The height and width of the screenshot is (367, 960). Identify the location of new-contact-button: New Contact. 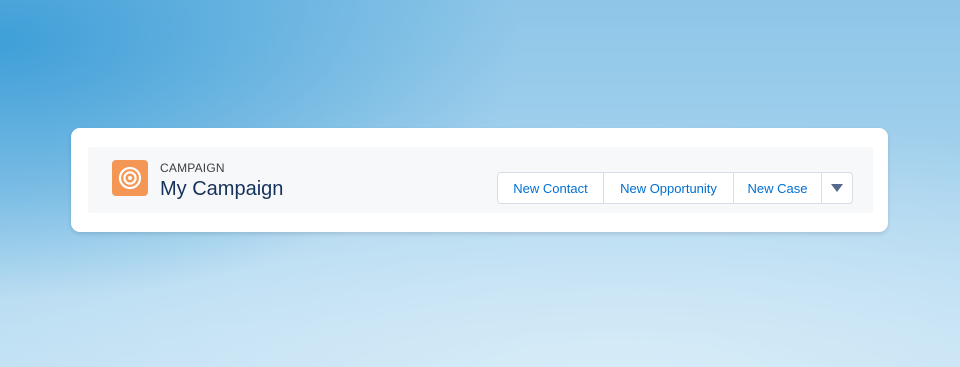
(551, 188).